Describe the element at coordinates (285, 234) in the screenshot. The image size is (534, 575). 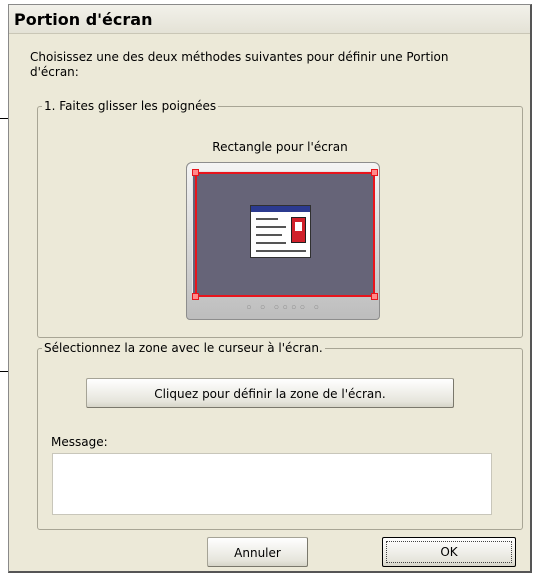
I see `selection-rectangle` at that location.